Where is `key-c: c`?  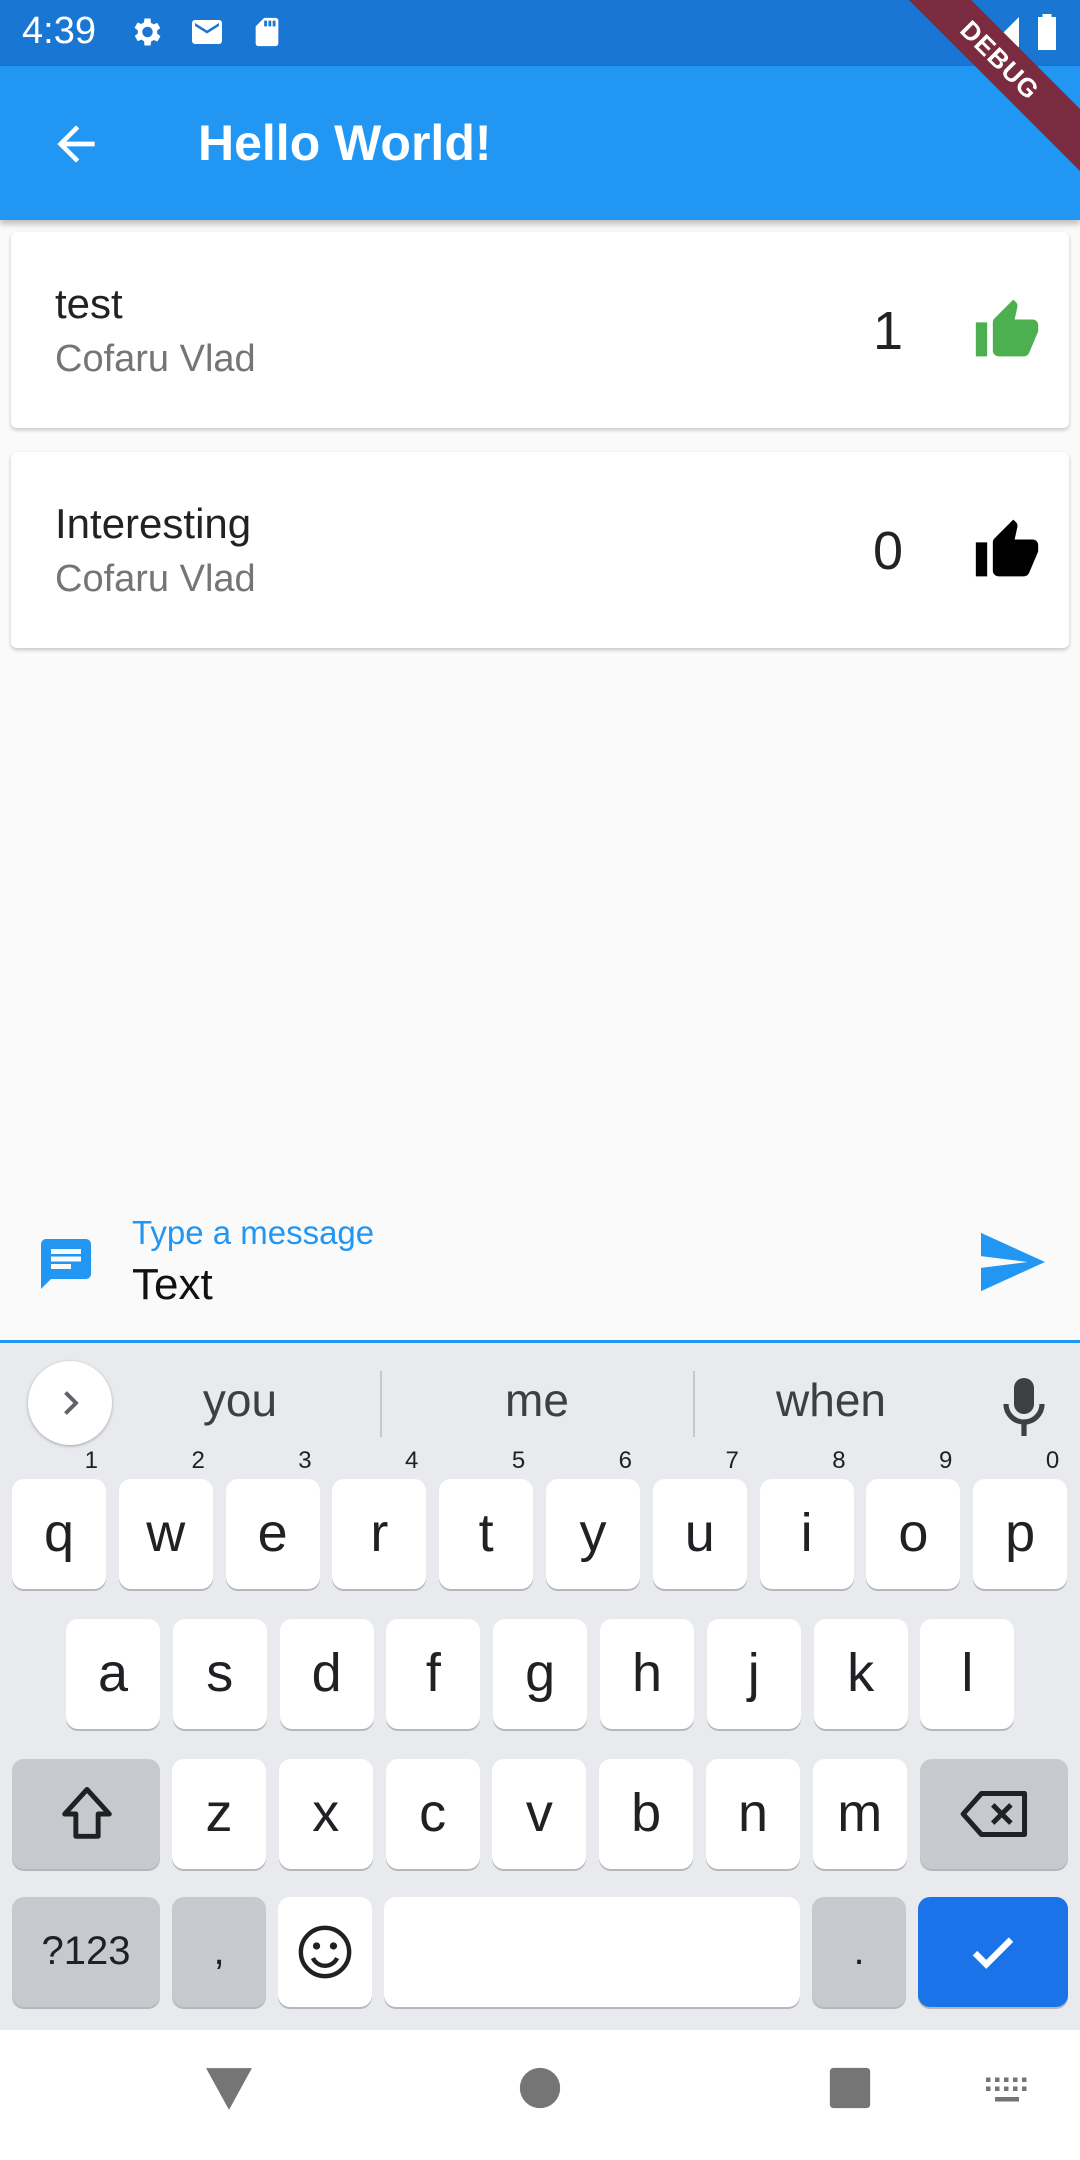
key-c: c is located at coordinates (432, 1814).